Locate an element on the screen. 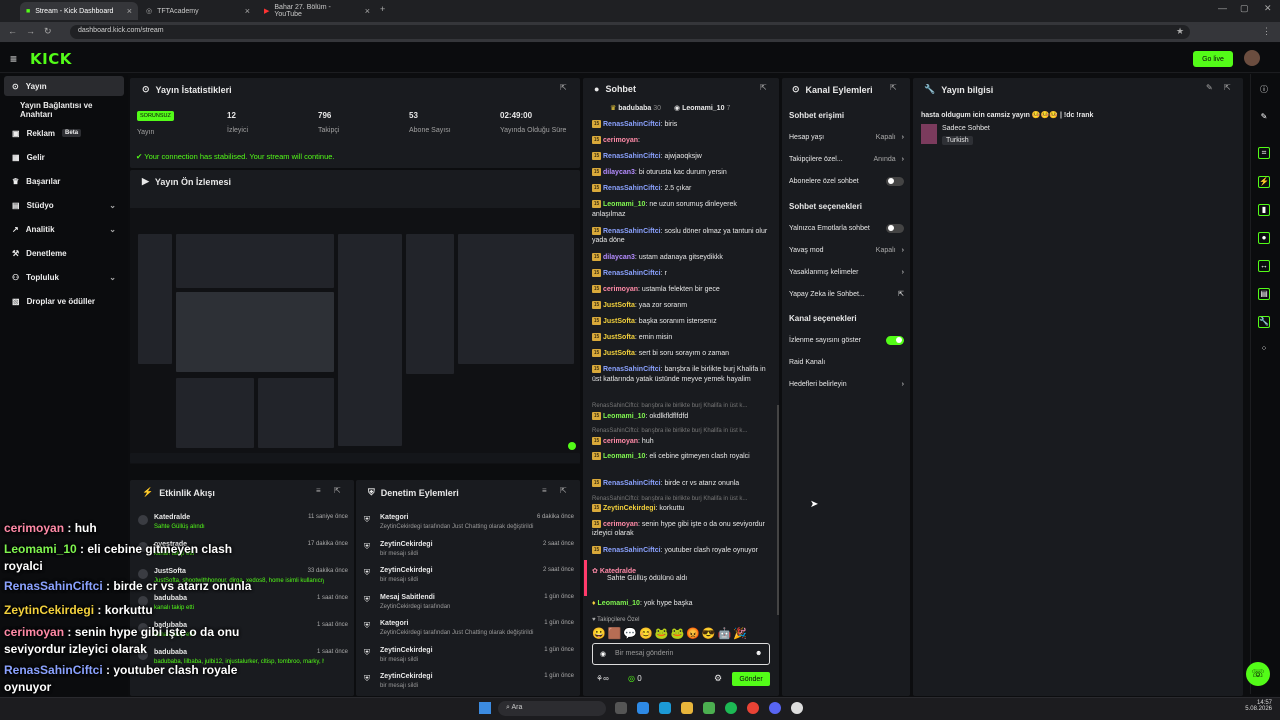 The height and width of the screenshot is (720, 1280). slow-mode-row: Yavaş mod Kapalı › is located at coordinates (846, 250).